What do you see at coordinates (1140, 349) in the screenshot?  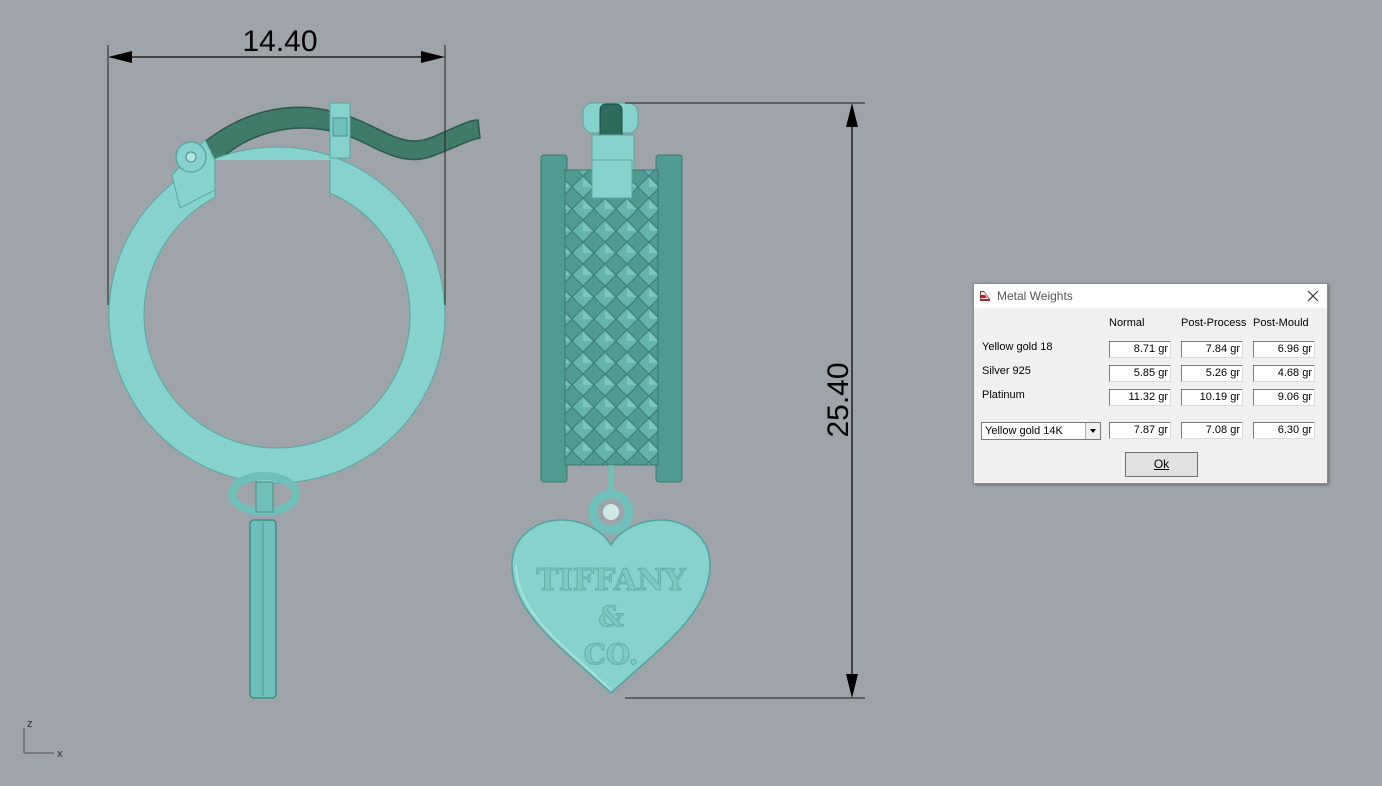 I see `value-field: 8.71 gr` at bounding box center [1140, 349].